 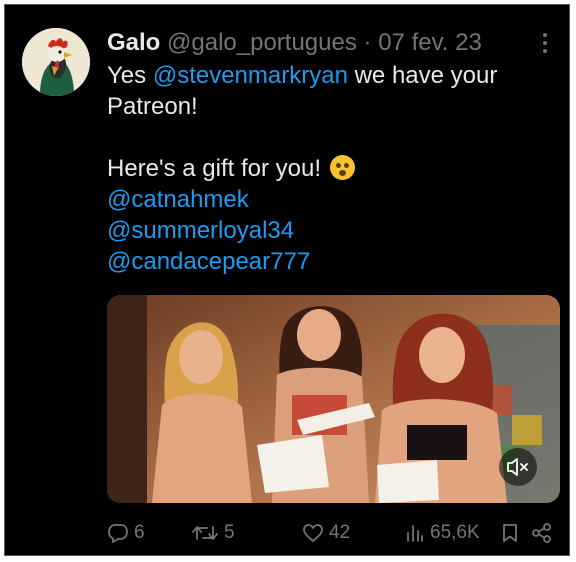 I want to click on tweet-actions: 6 5 42 65,6K, so click(x=332, y=533).